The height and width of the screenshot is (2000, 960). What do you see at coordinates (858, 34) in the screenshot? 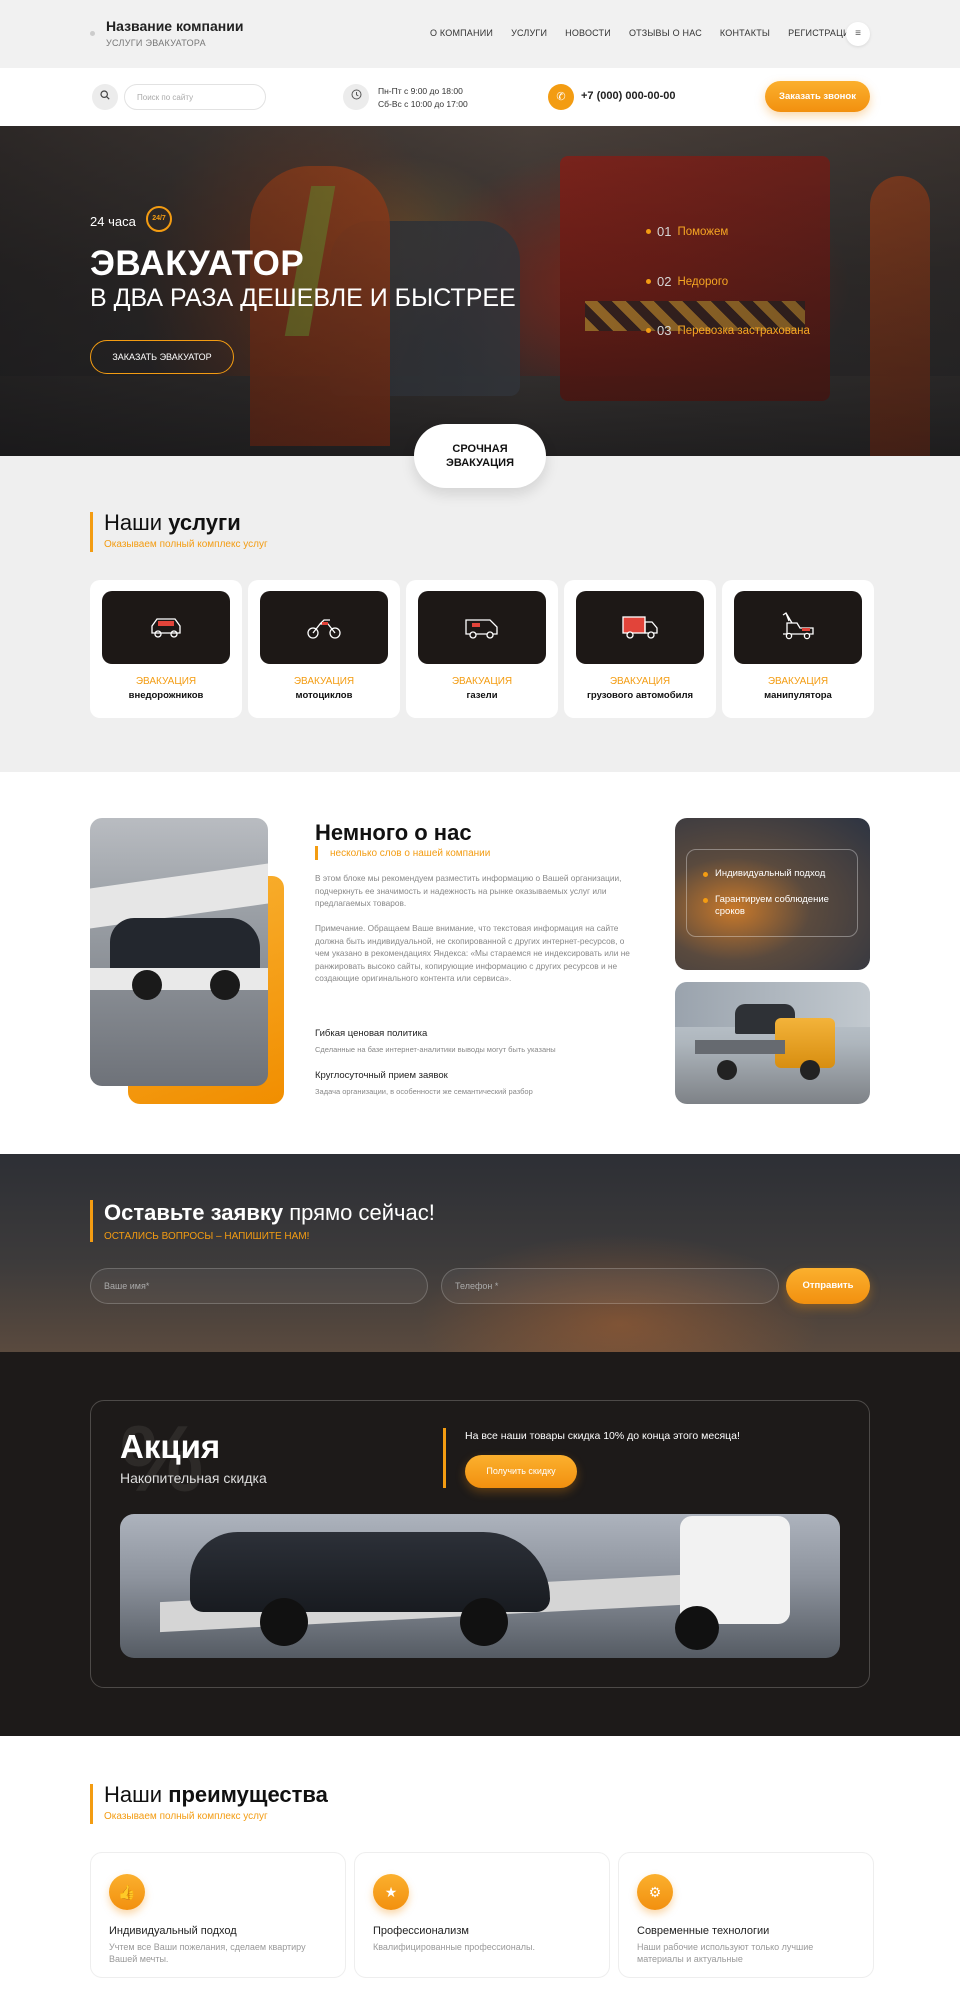
I see `menu-icon: ≡` at bounding box center [858, 34].